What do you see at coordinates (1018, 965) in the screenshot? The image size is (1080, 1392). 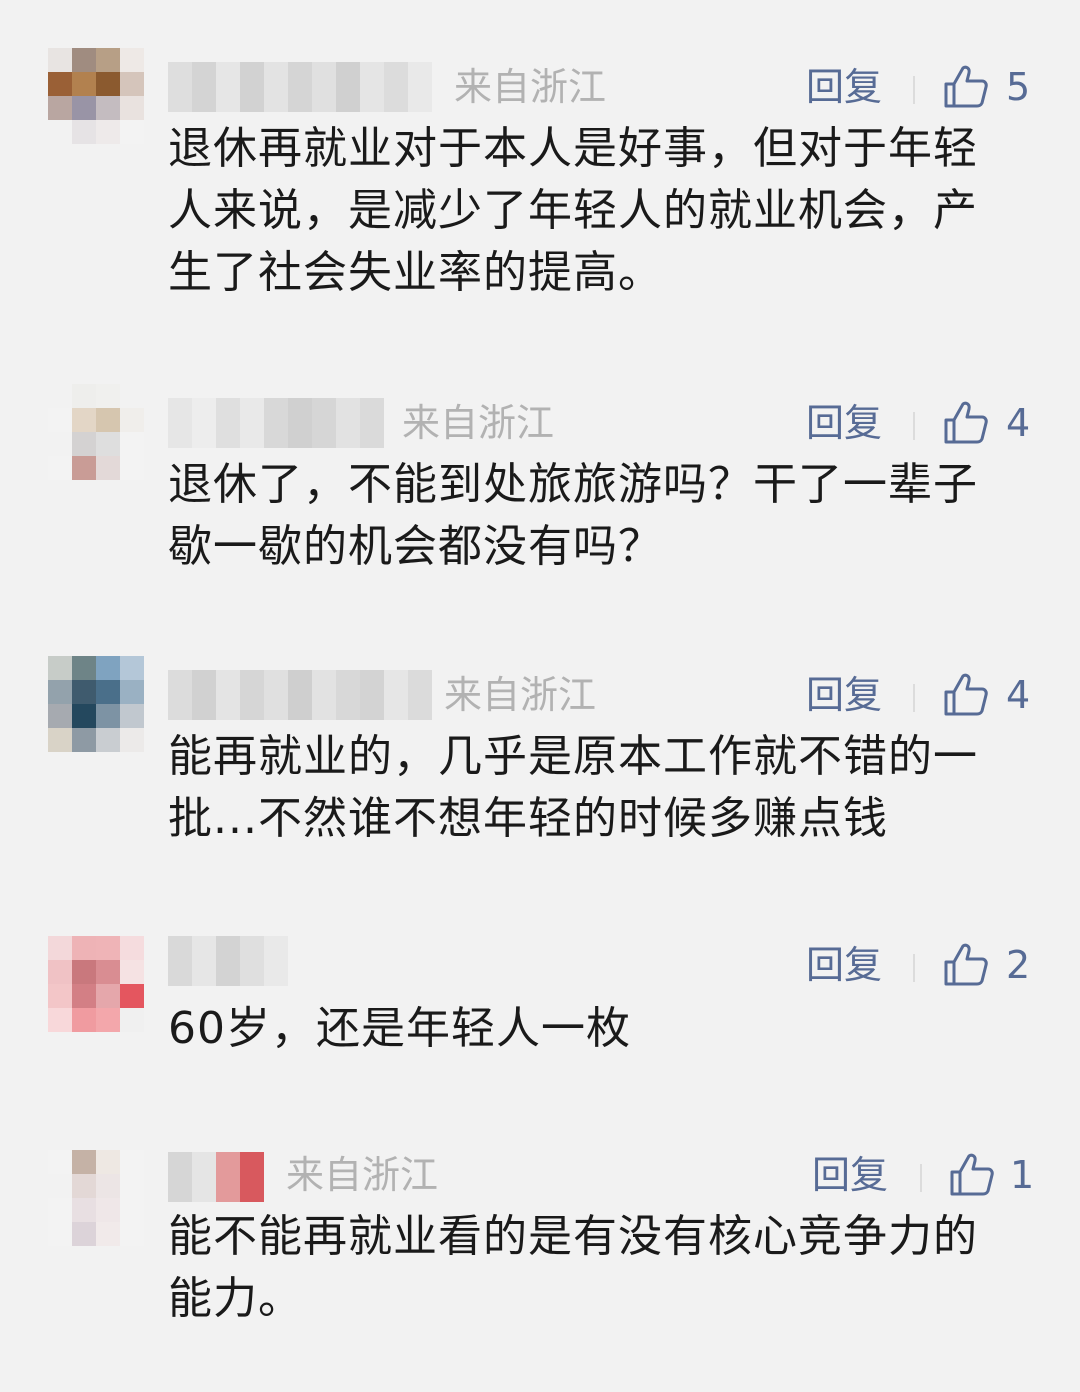 I see `like-count: 2` at bounding box center [1018, 965].